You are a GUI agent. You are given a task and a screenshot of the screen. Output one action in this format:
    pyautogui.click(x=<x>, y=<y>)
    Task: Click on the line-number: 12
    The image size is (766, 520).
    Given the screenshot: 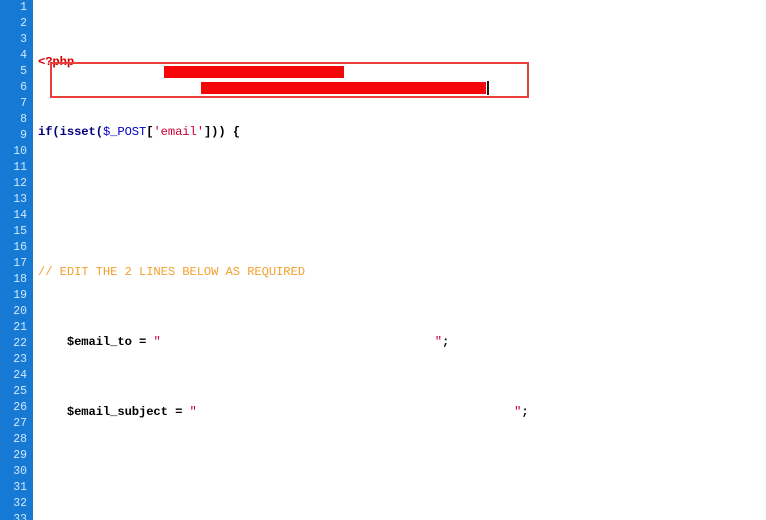 What is the action you would take?
    pyautogui.click(x=20, y=183)
    